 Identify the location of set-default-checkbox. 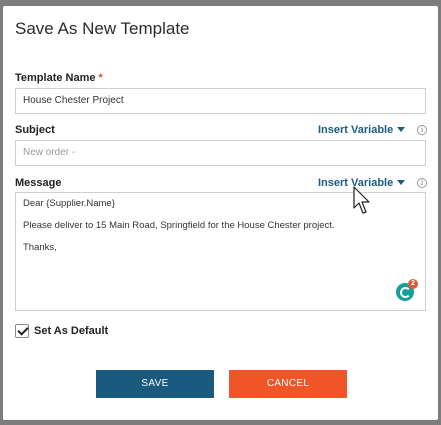
(22, 331).